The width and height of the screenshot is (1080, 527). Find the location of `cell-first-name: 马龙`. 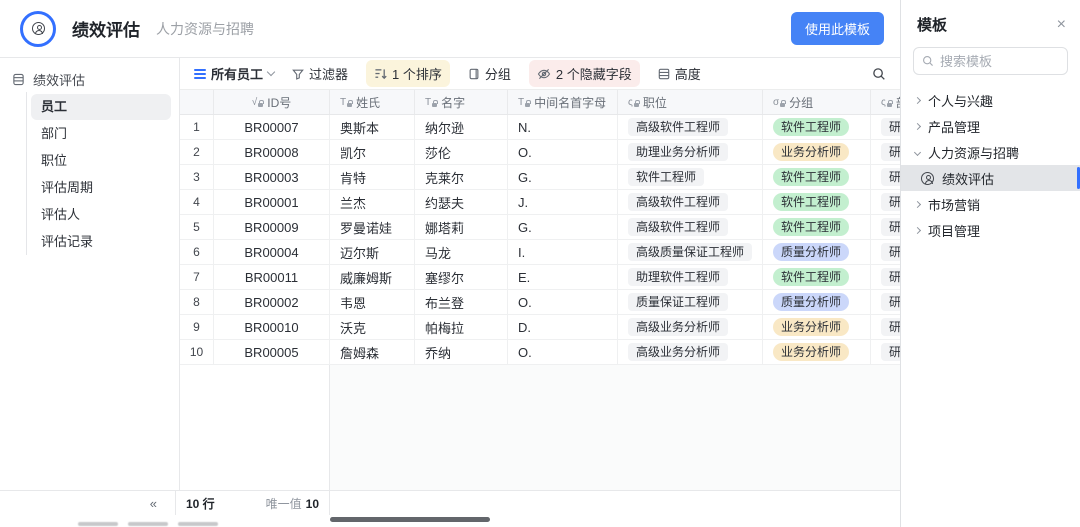

cell-first-name: 马龙 is located at coordinates (461, 252).